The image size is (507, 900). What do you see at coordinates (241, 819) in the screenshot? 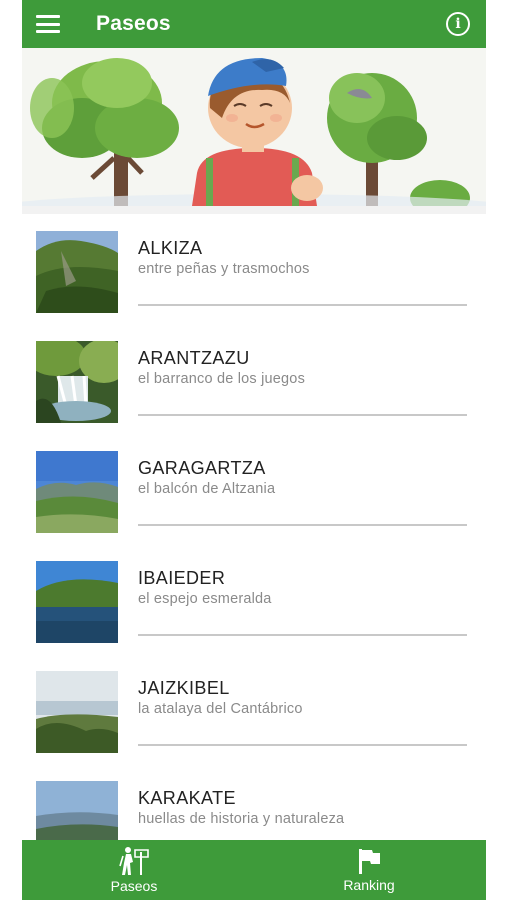
I see `walk-subtitle: huellas de historia y naturaleza` at bounding box center [241, 819].